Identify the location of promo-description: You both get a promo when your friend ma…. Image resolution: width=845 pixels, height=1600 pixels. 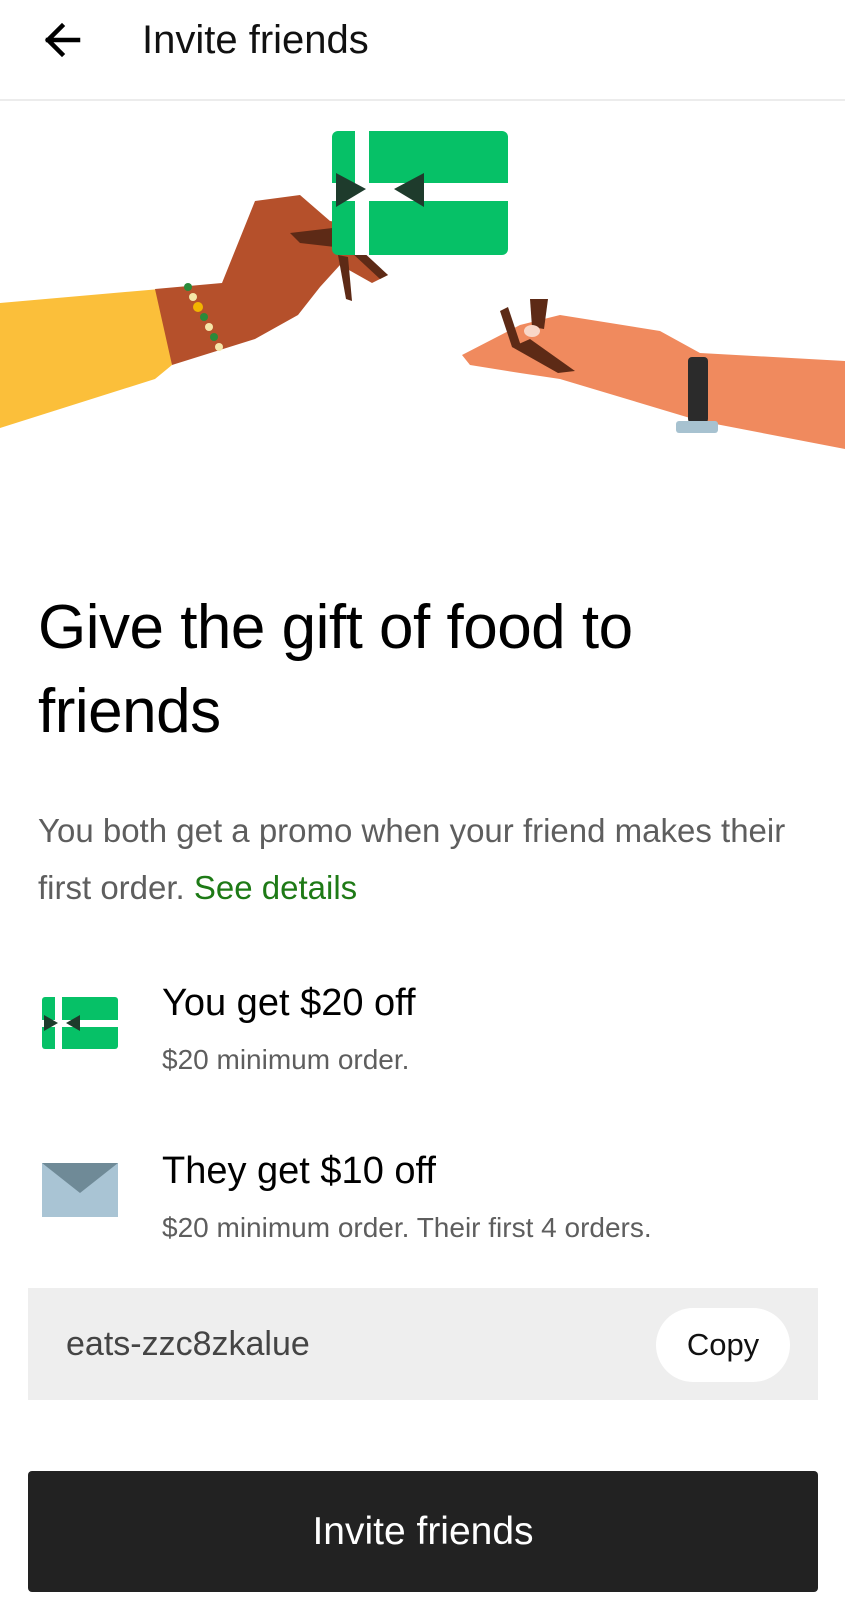
(418, 859).